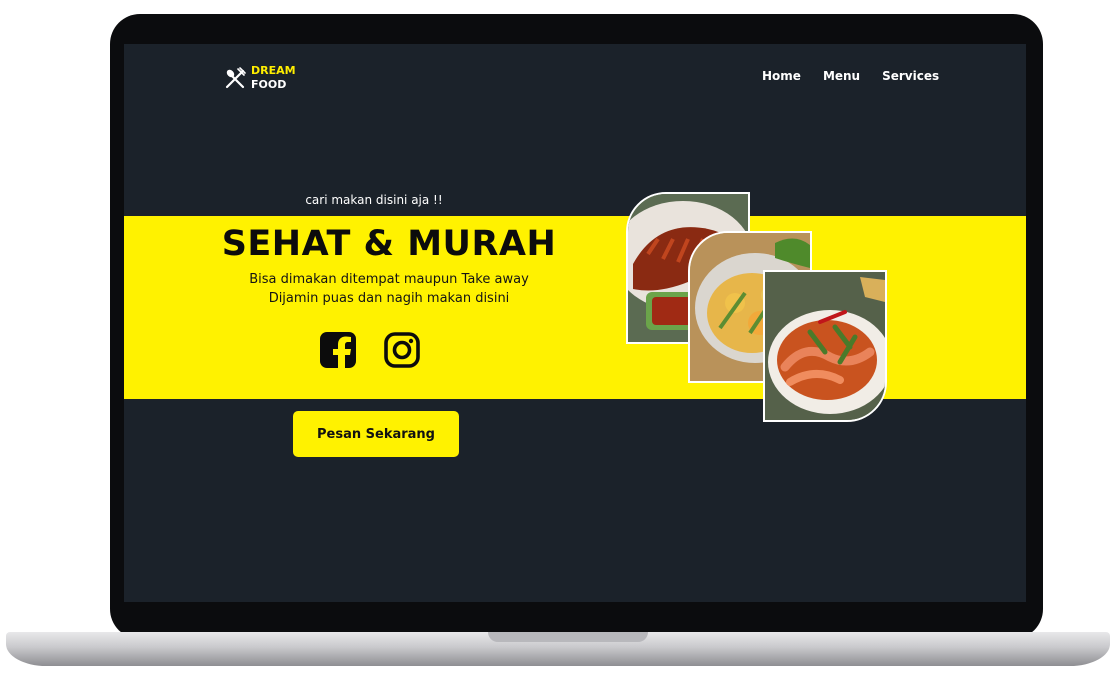 Image resolution: width=1117 pixels, height=681 pixels. What do you see at coordinates (825, 346) in the screenshot?
I see `food-image-shrimp-dish` at bounding box center [825, 346].